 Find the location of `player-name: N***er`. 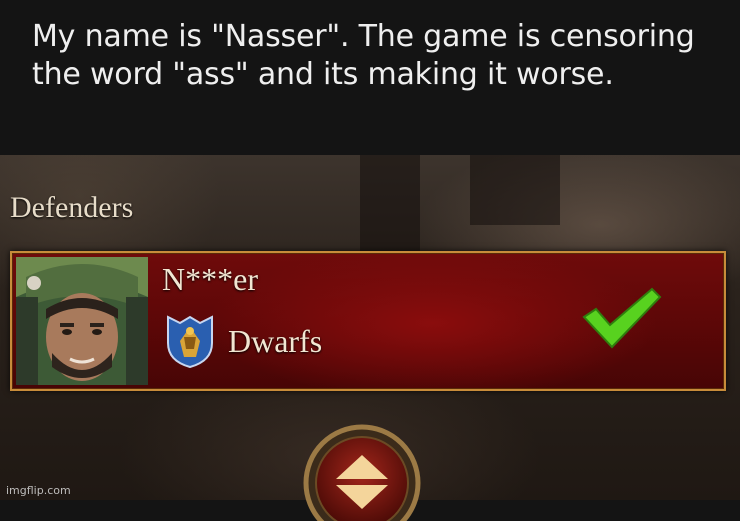

player-name: N***er is located at coordinates (210, 279).